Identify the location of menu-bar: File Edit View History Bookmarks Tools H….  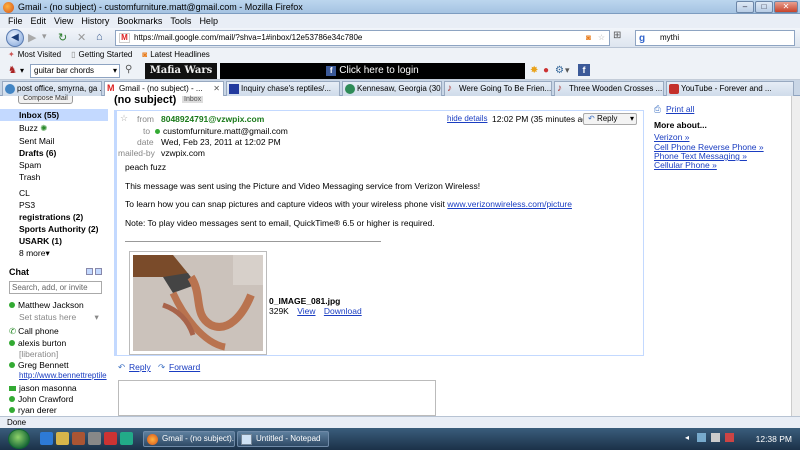
(400, 21).